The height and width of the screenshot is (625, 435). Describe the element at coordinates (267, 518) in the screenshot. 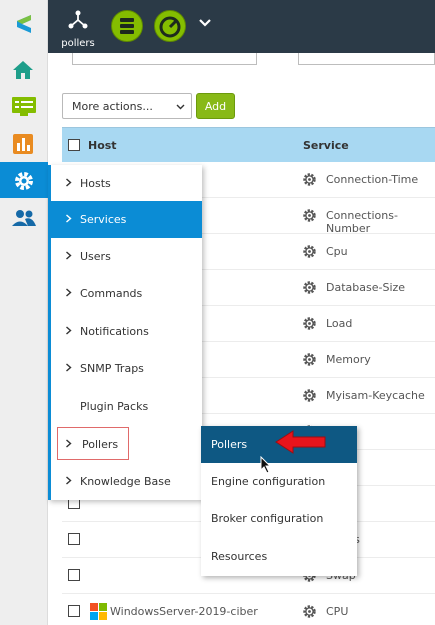

I see `submenu2-item-label: Broker configuration` at that location.